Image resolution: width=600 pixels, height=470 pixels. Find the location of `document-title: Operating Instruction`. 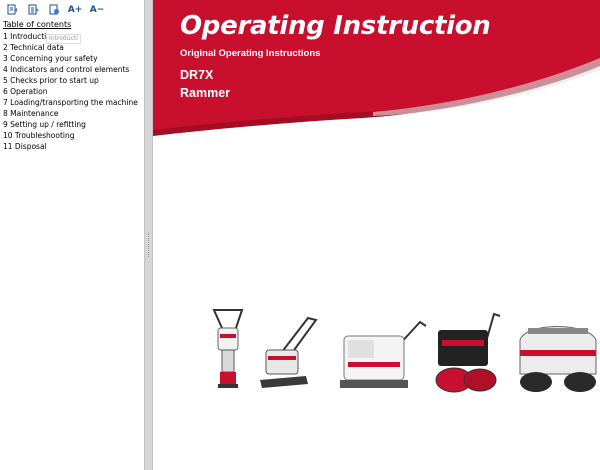

document-title: Operating Instruction is located at coordinates (335, 26).